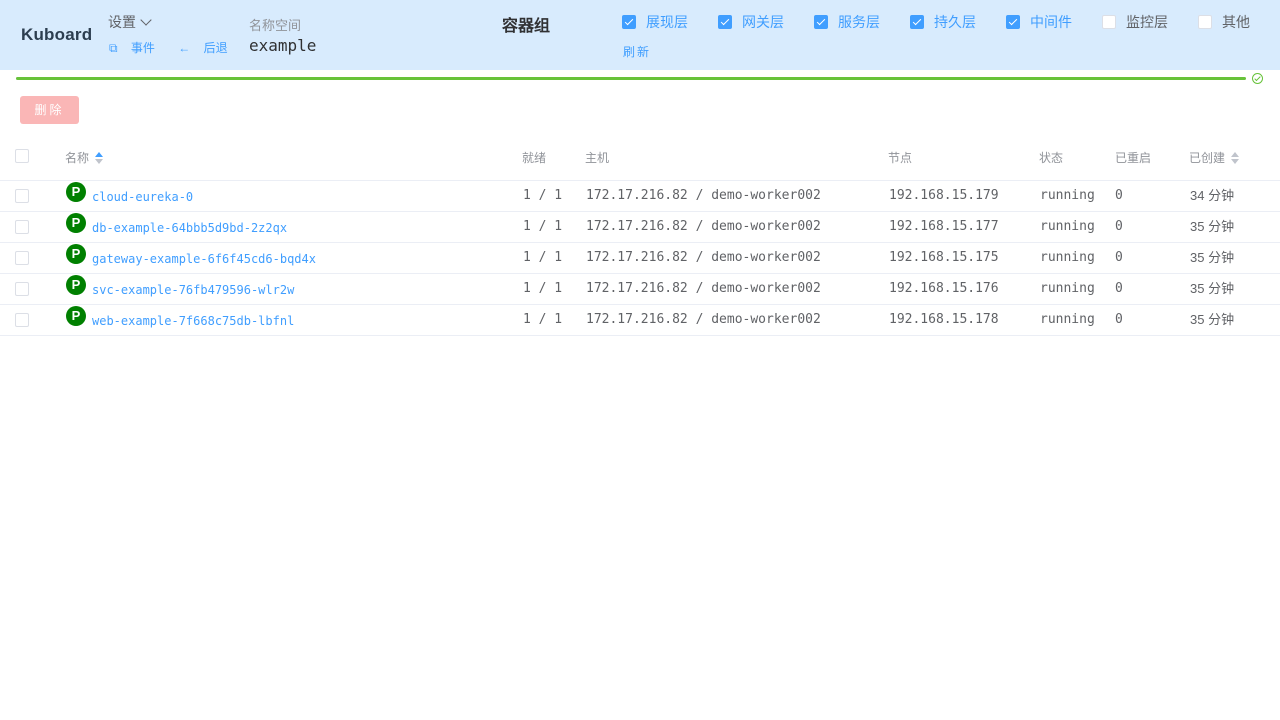 Image resolution: width=1280 pixels, height=720 pixels. I want to click on layer-label: 服务层, so click(859, 22).